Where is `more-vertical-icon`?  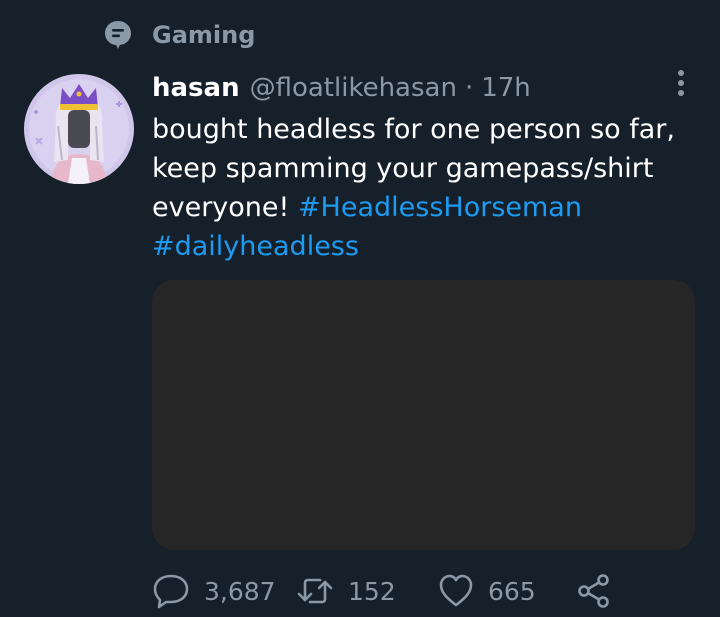 more-vertical-icon is located at coordinates (681, 85).